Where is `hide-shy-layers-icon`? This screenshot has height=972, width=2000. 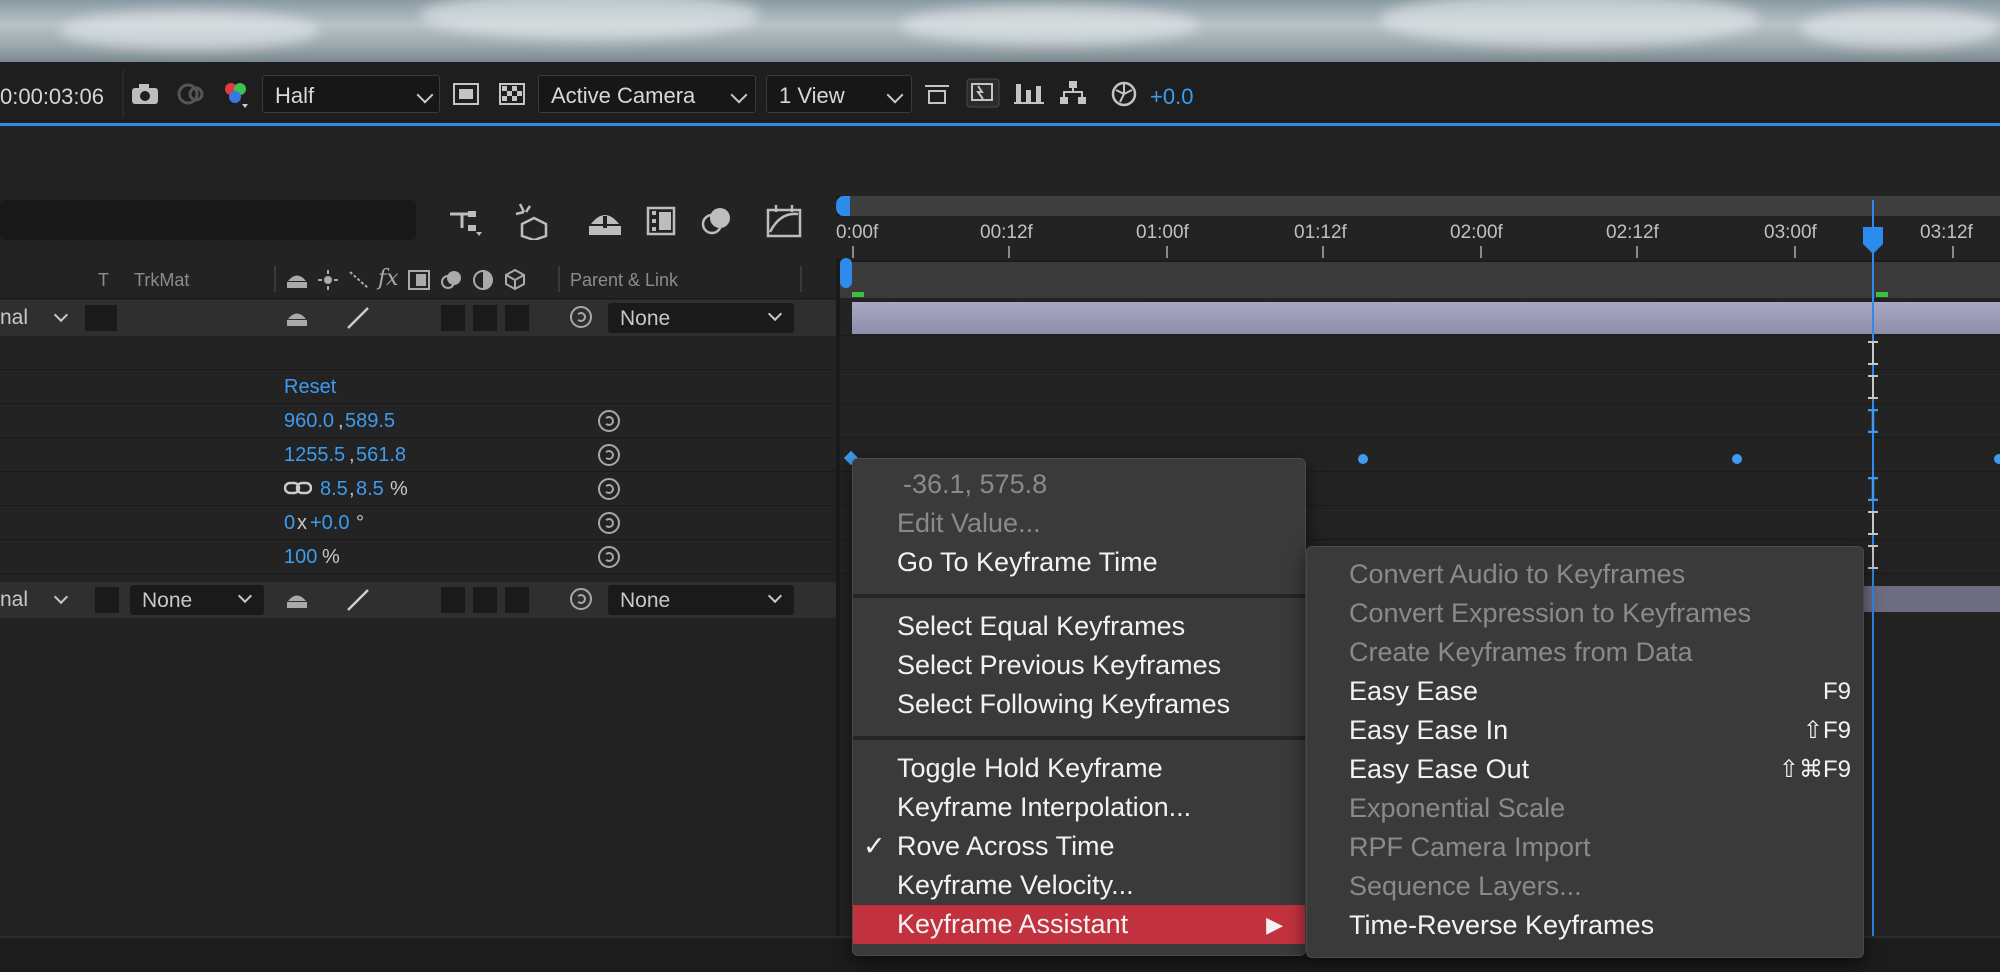 hide-shy-layers-icon is located at coordinates (605, 222).